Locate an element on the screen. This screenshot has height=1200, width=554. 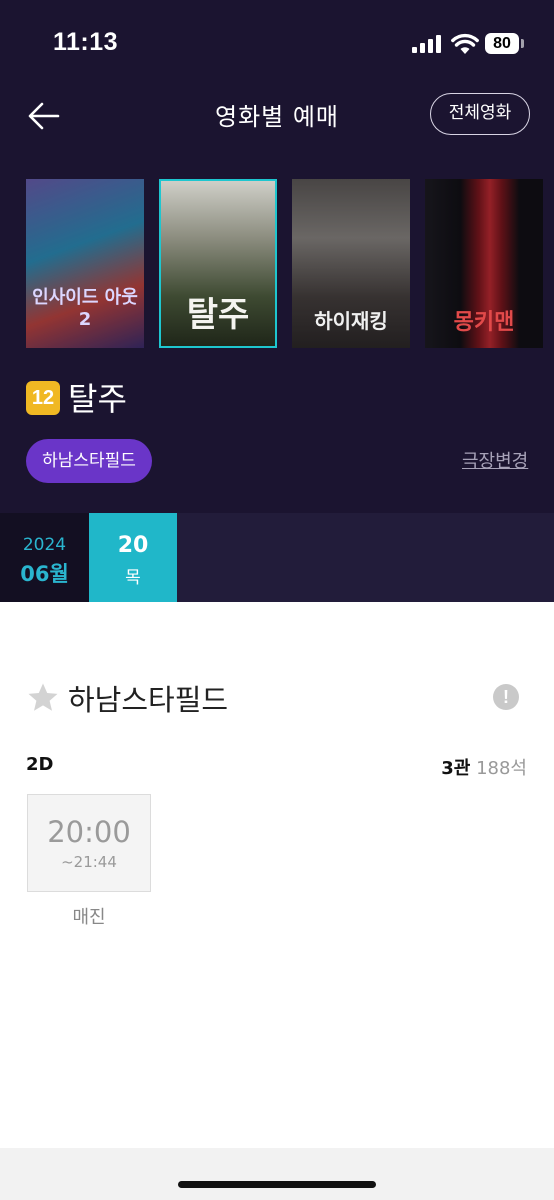
date-selector: 2024 06월 20 목 is located at coordinates (277, 557).